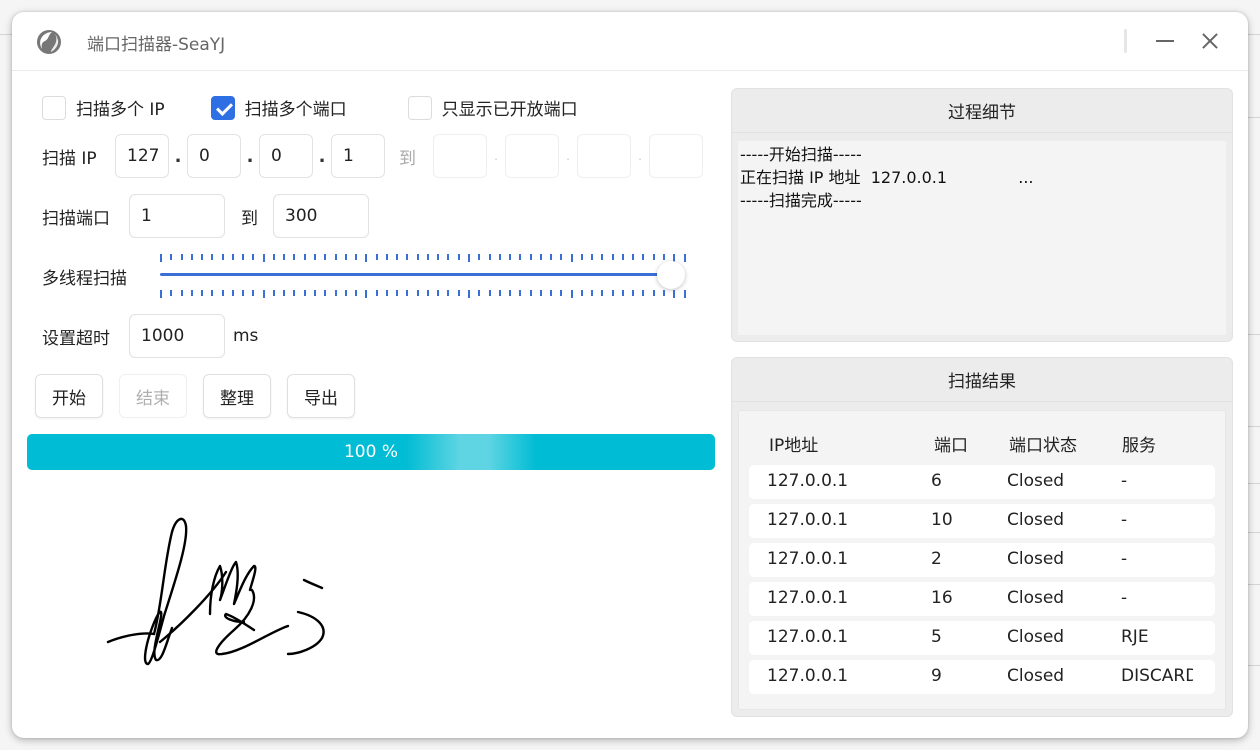 This screenshot has width=1260, height=750. Describe the element at coordinates (177, 216) in the screenshot. I see `port-start-input: 1` at that location.